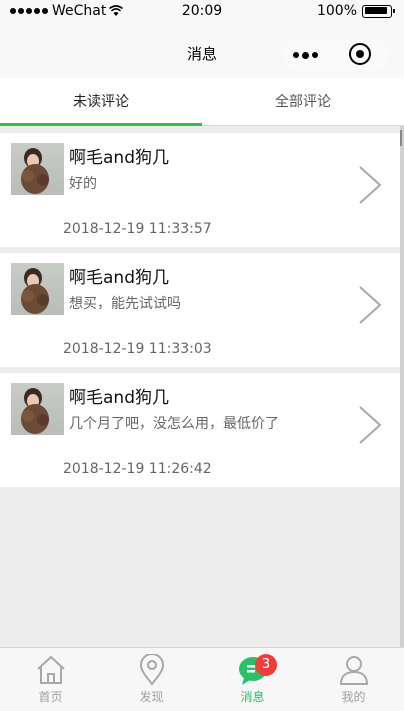  I want to click on battery-icon, so click(378, 11).